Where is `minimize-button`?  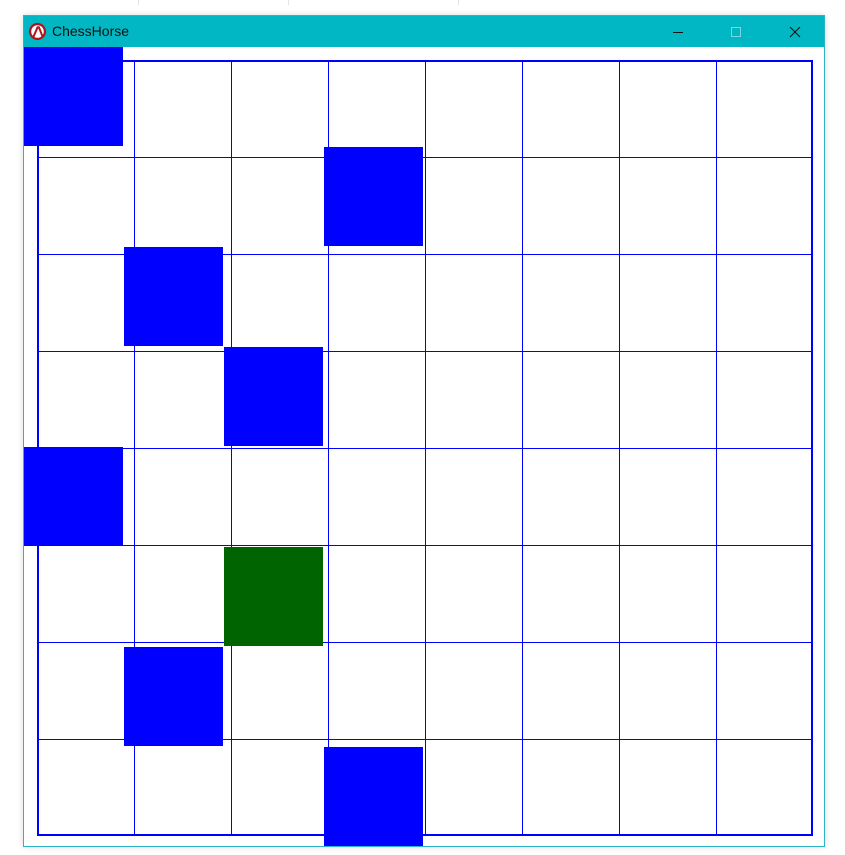
minimize-button is located at coordinates (678, 31).